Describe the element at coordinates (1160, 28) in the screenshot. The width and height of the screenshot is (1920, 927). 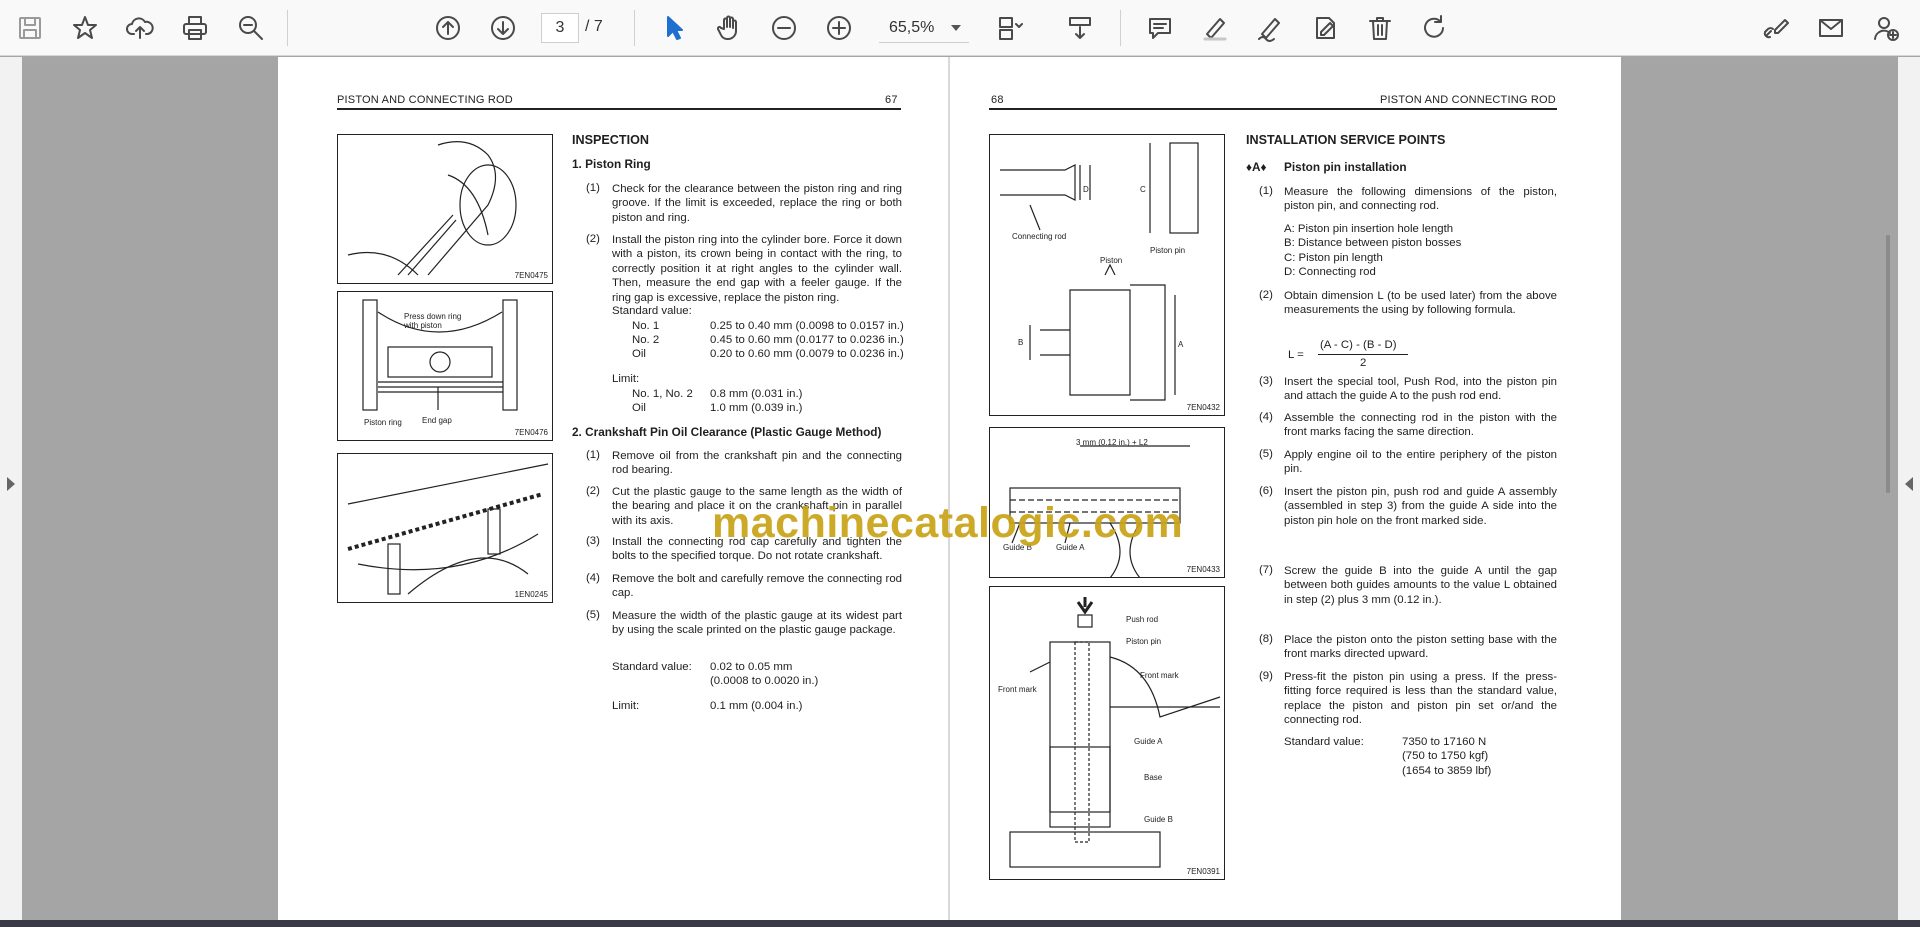
I see `comment-icon` at that location.